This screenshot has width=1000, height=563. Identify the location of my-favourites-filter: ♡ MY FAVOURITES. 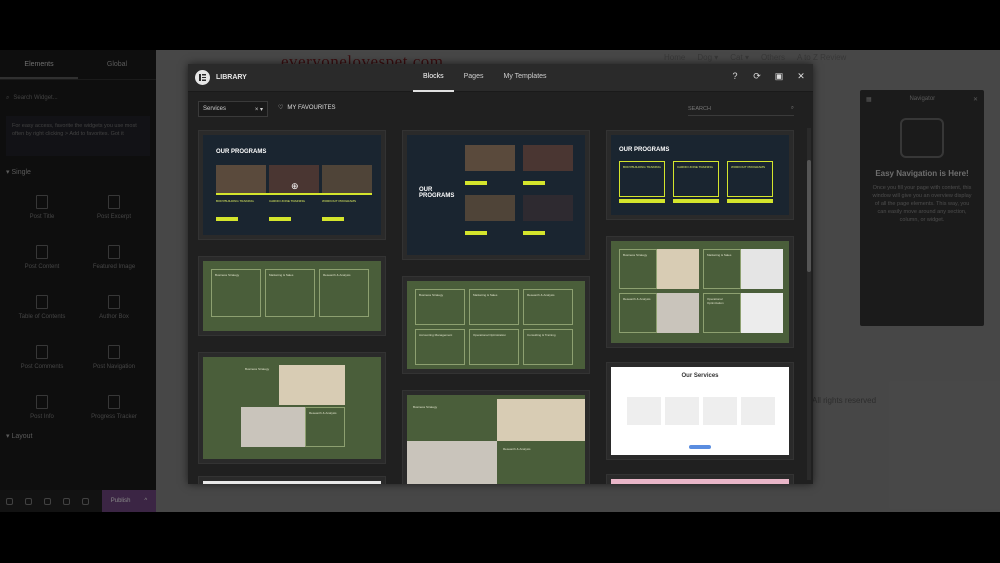
(307, 108).